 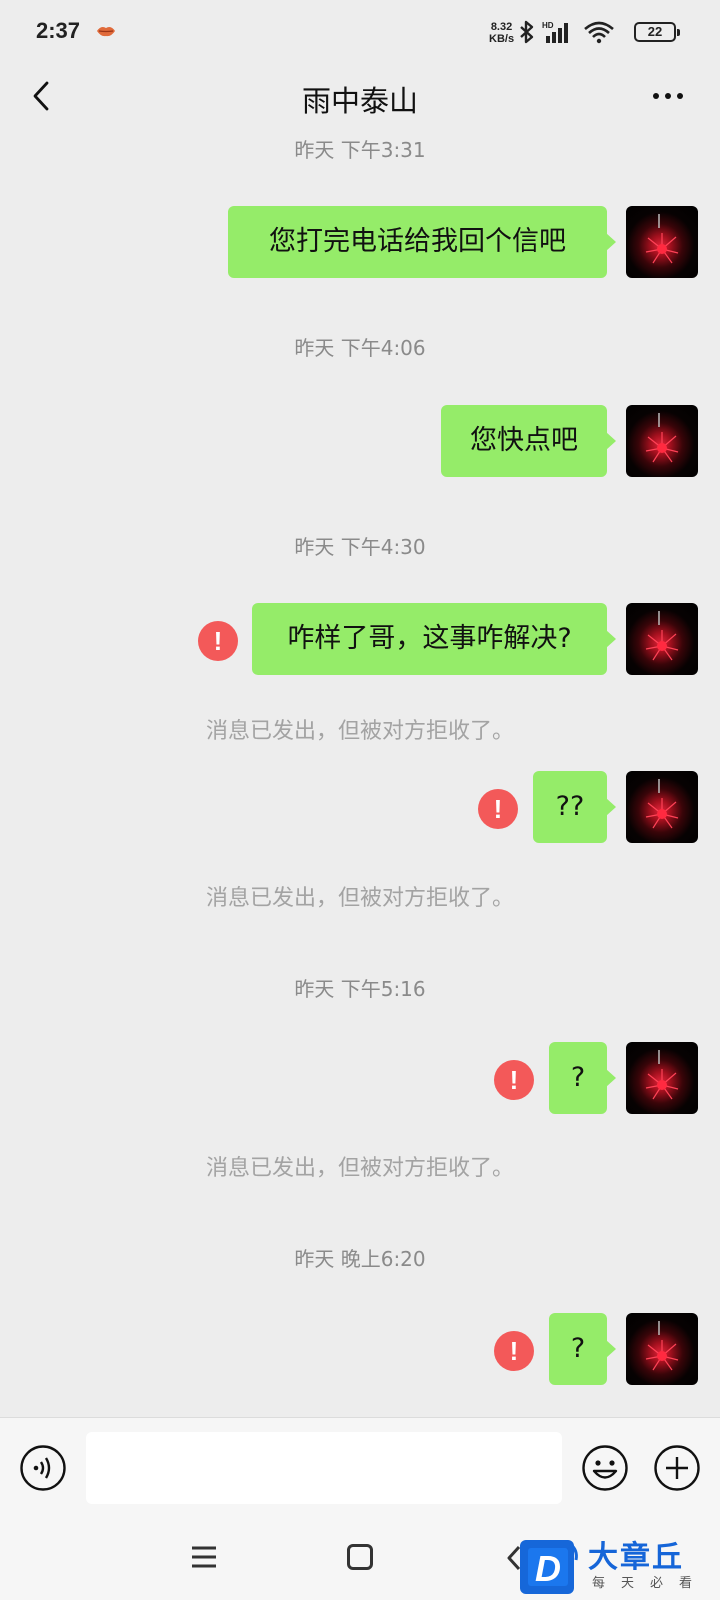 I want to click on message-bubble: 咋样了哥，这事咋解决?, so click(x=434, y=639).